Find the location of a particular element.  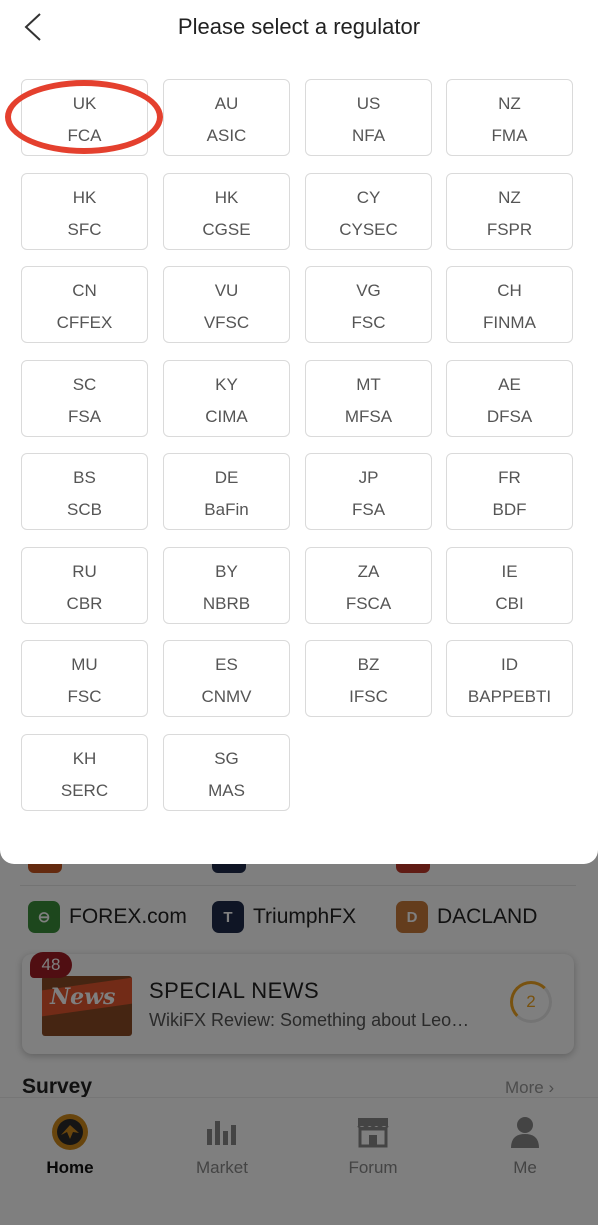

regulator-option-nz-fspr: NZ FSPR is located at coordinates (509, 211).